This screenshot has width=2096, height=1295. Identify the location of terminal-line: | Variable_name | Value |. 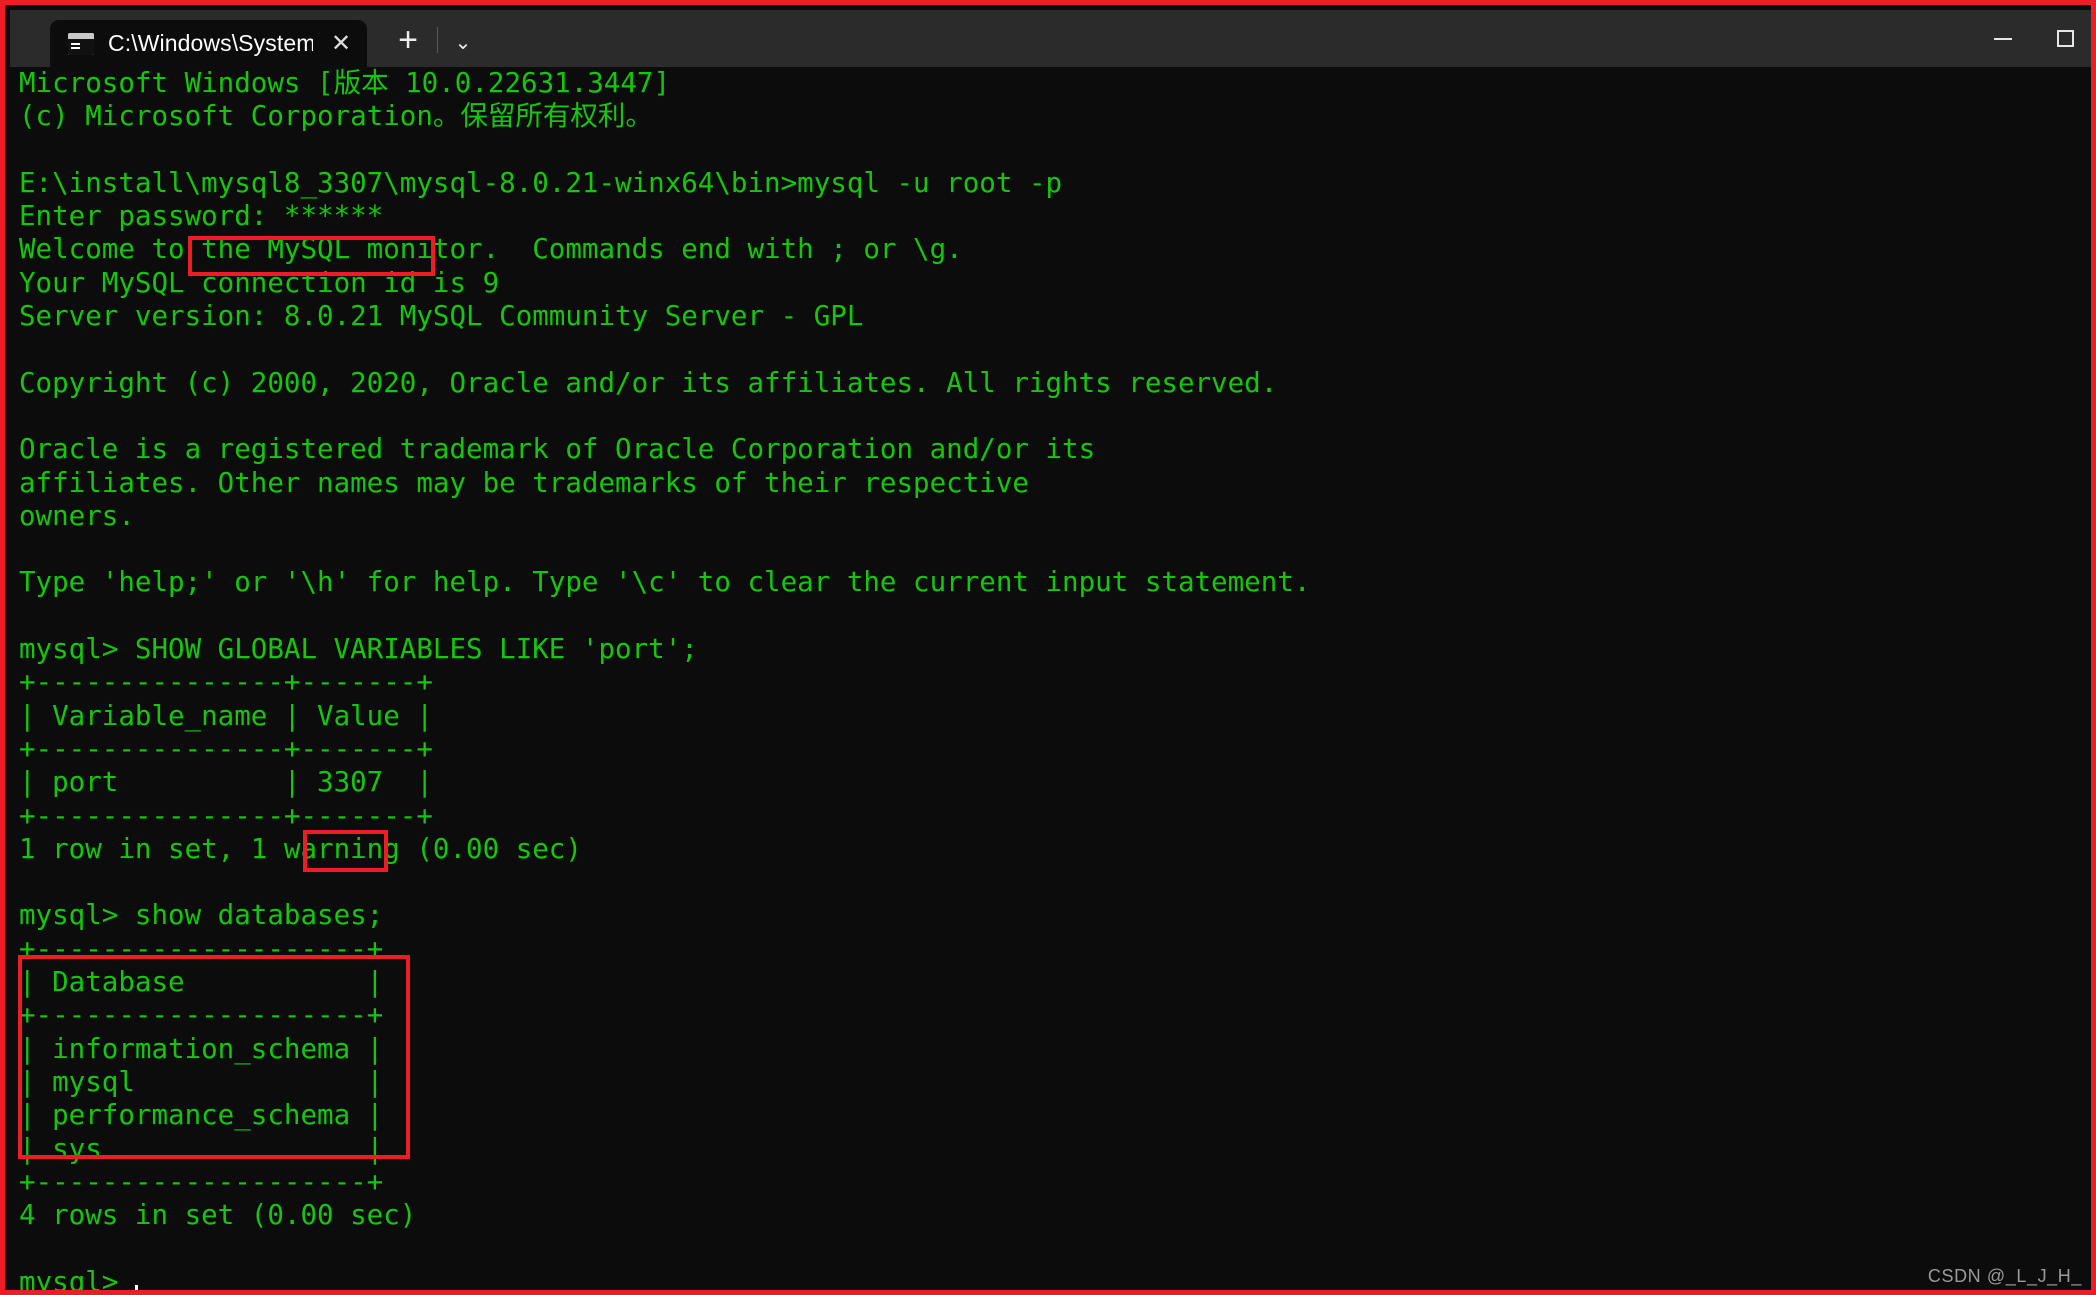
(226, 715).